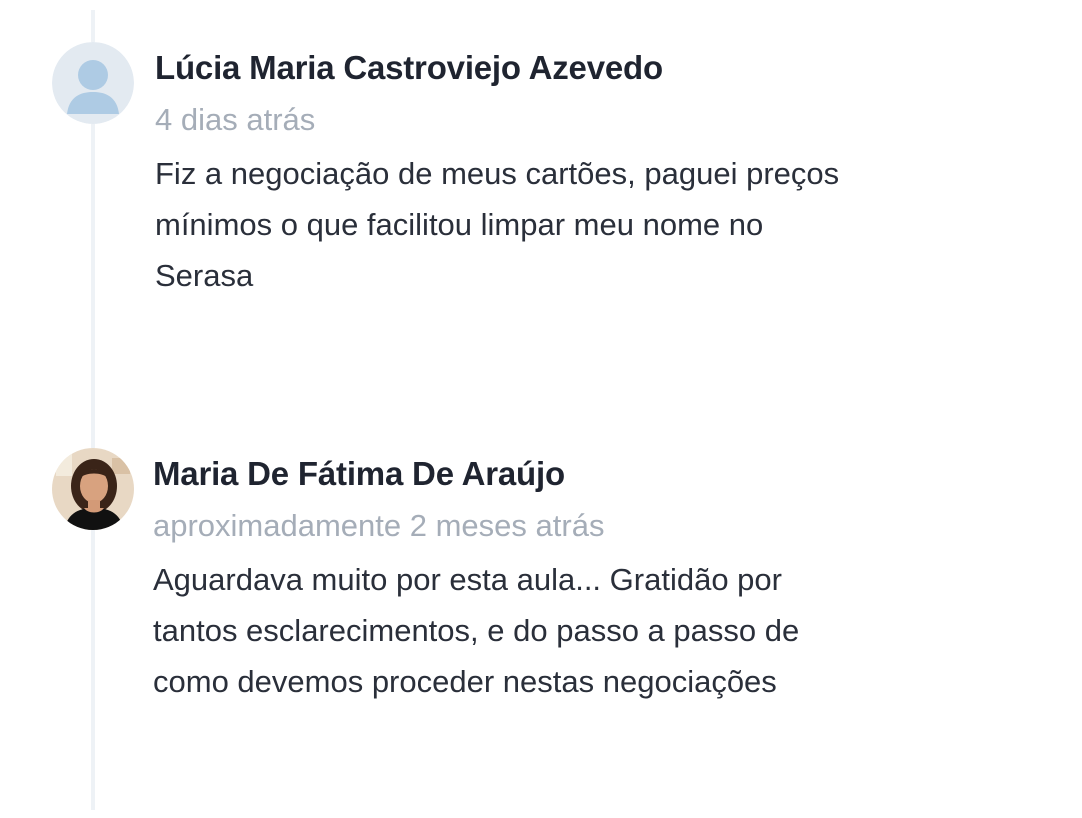  Describe the element at coordinates (359, 473) in the screenshot. I see `comment-author-name: Maria De Fátima De Araújo` at that location.